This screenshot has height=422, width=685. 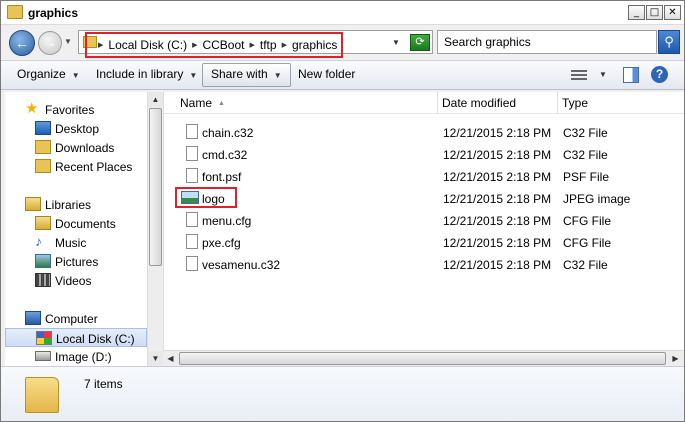 I want to click on libraries-icon, so click(x=33, y=204).